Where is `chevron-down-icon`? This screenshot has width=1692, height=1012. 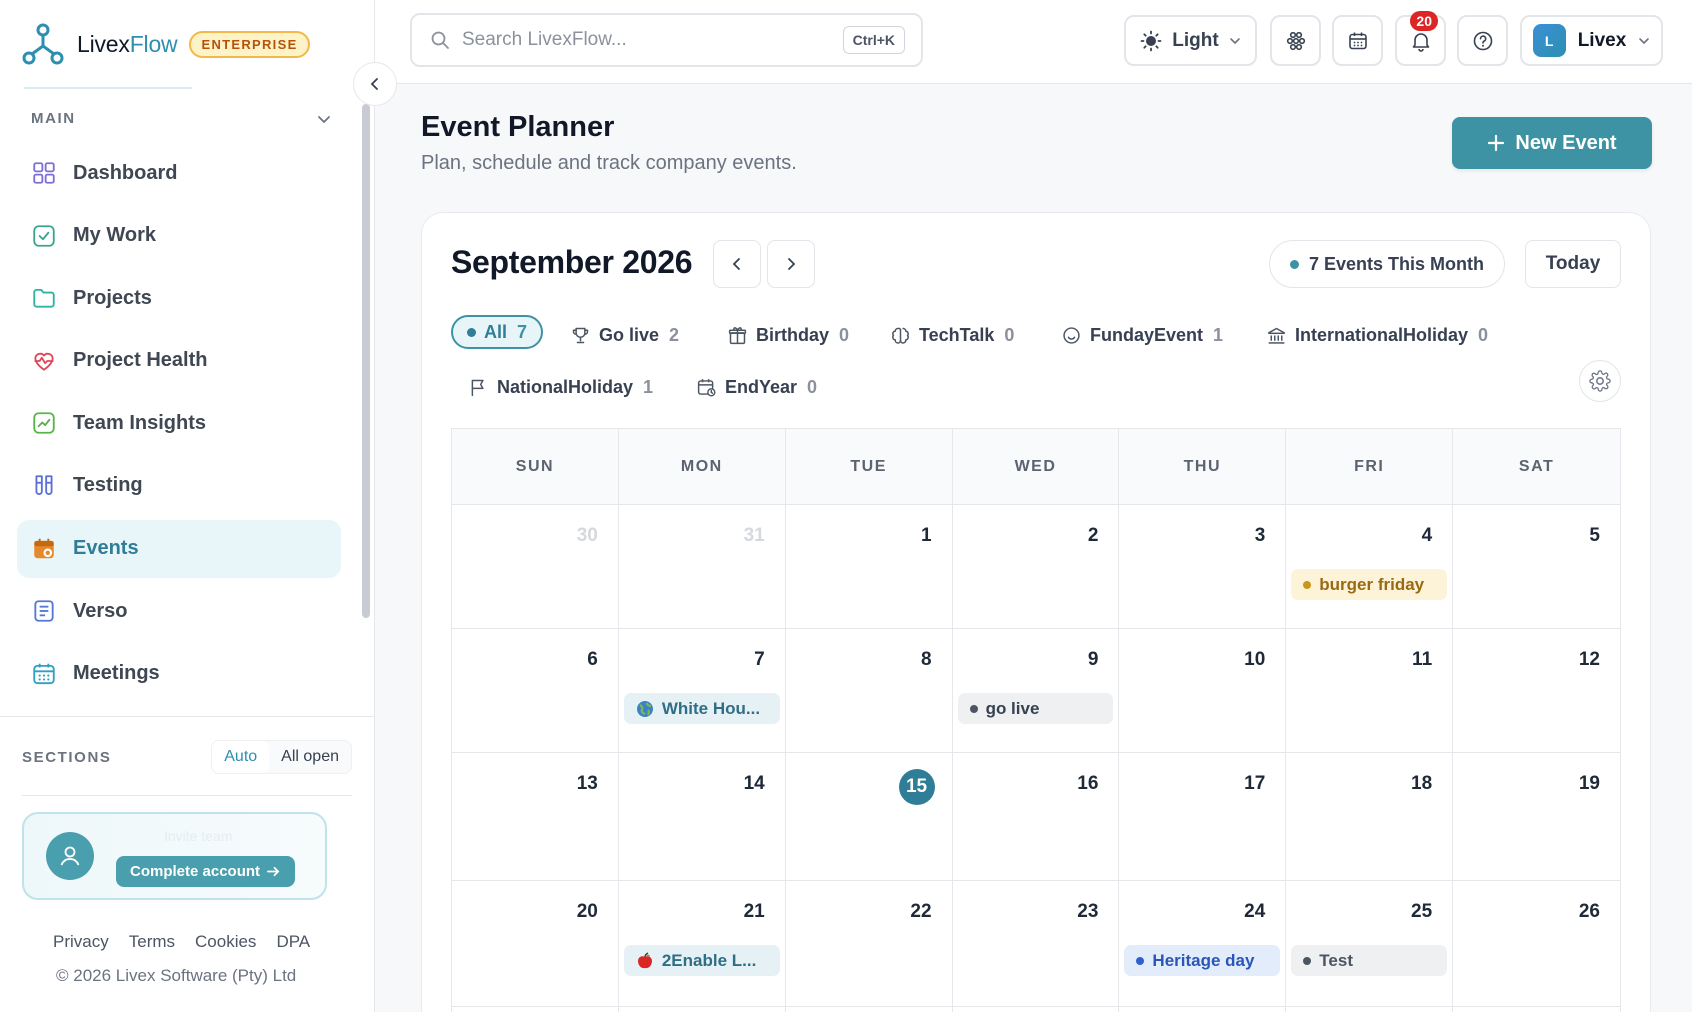
chevron-down-icon is located at coordinates (324, 119).